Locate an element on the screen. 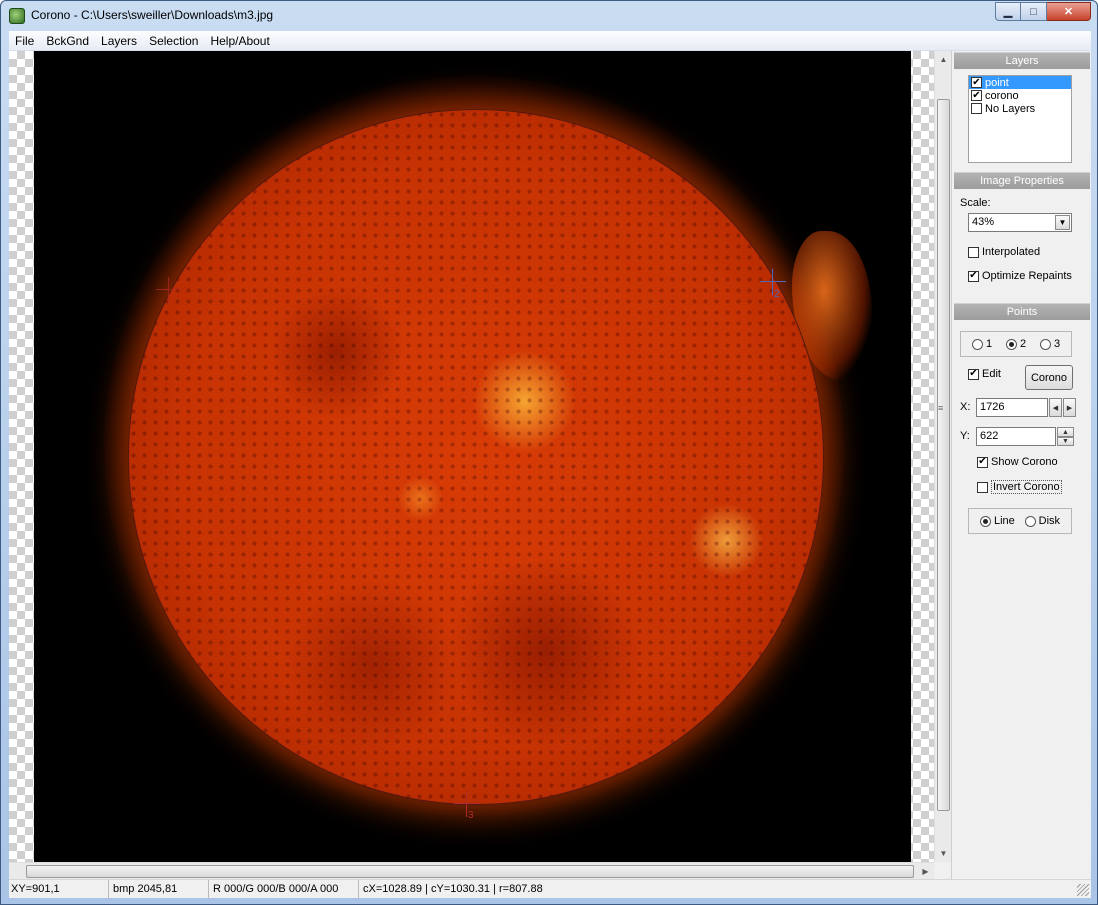  point-3-label: 3 is located at coordinates (1057, 344).